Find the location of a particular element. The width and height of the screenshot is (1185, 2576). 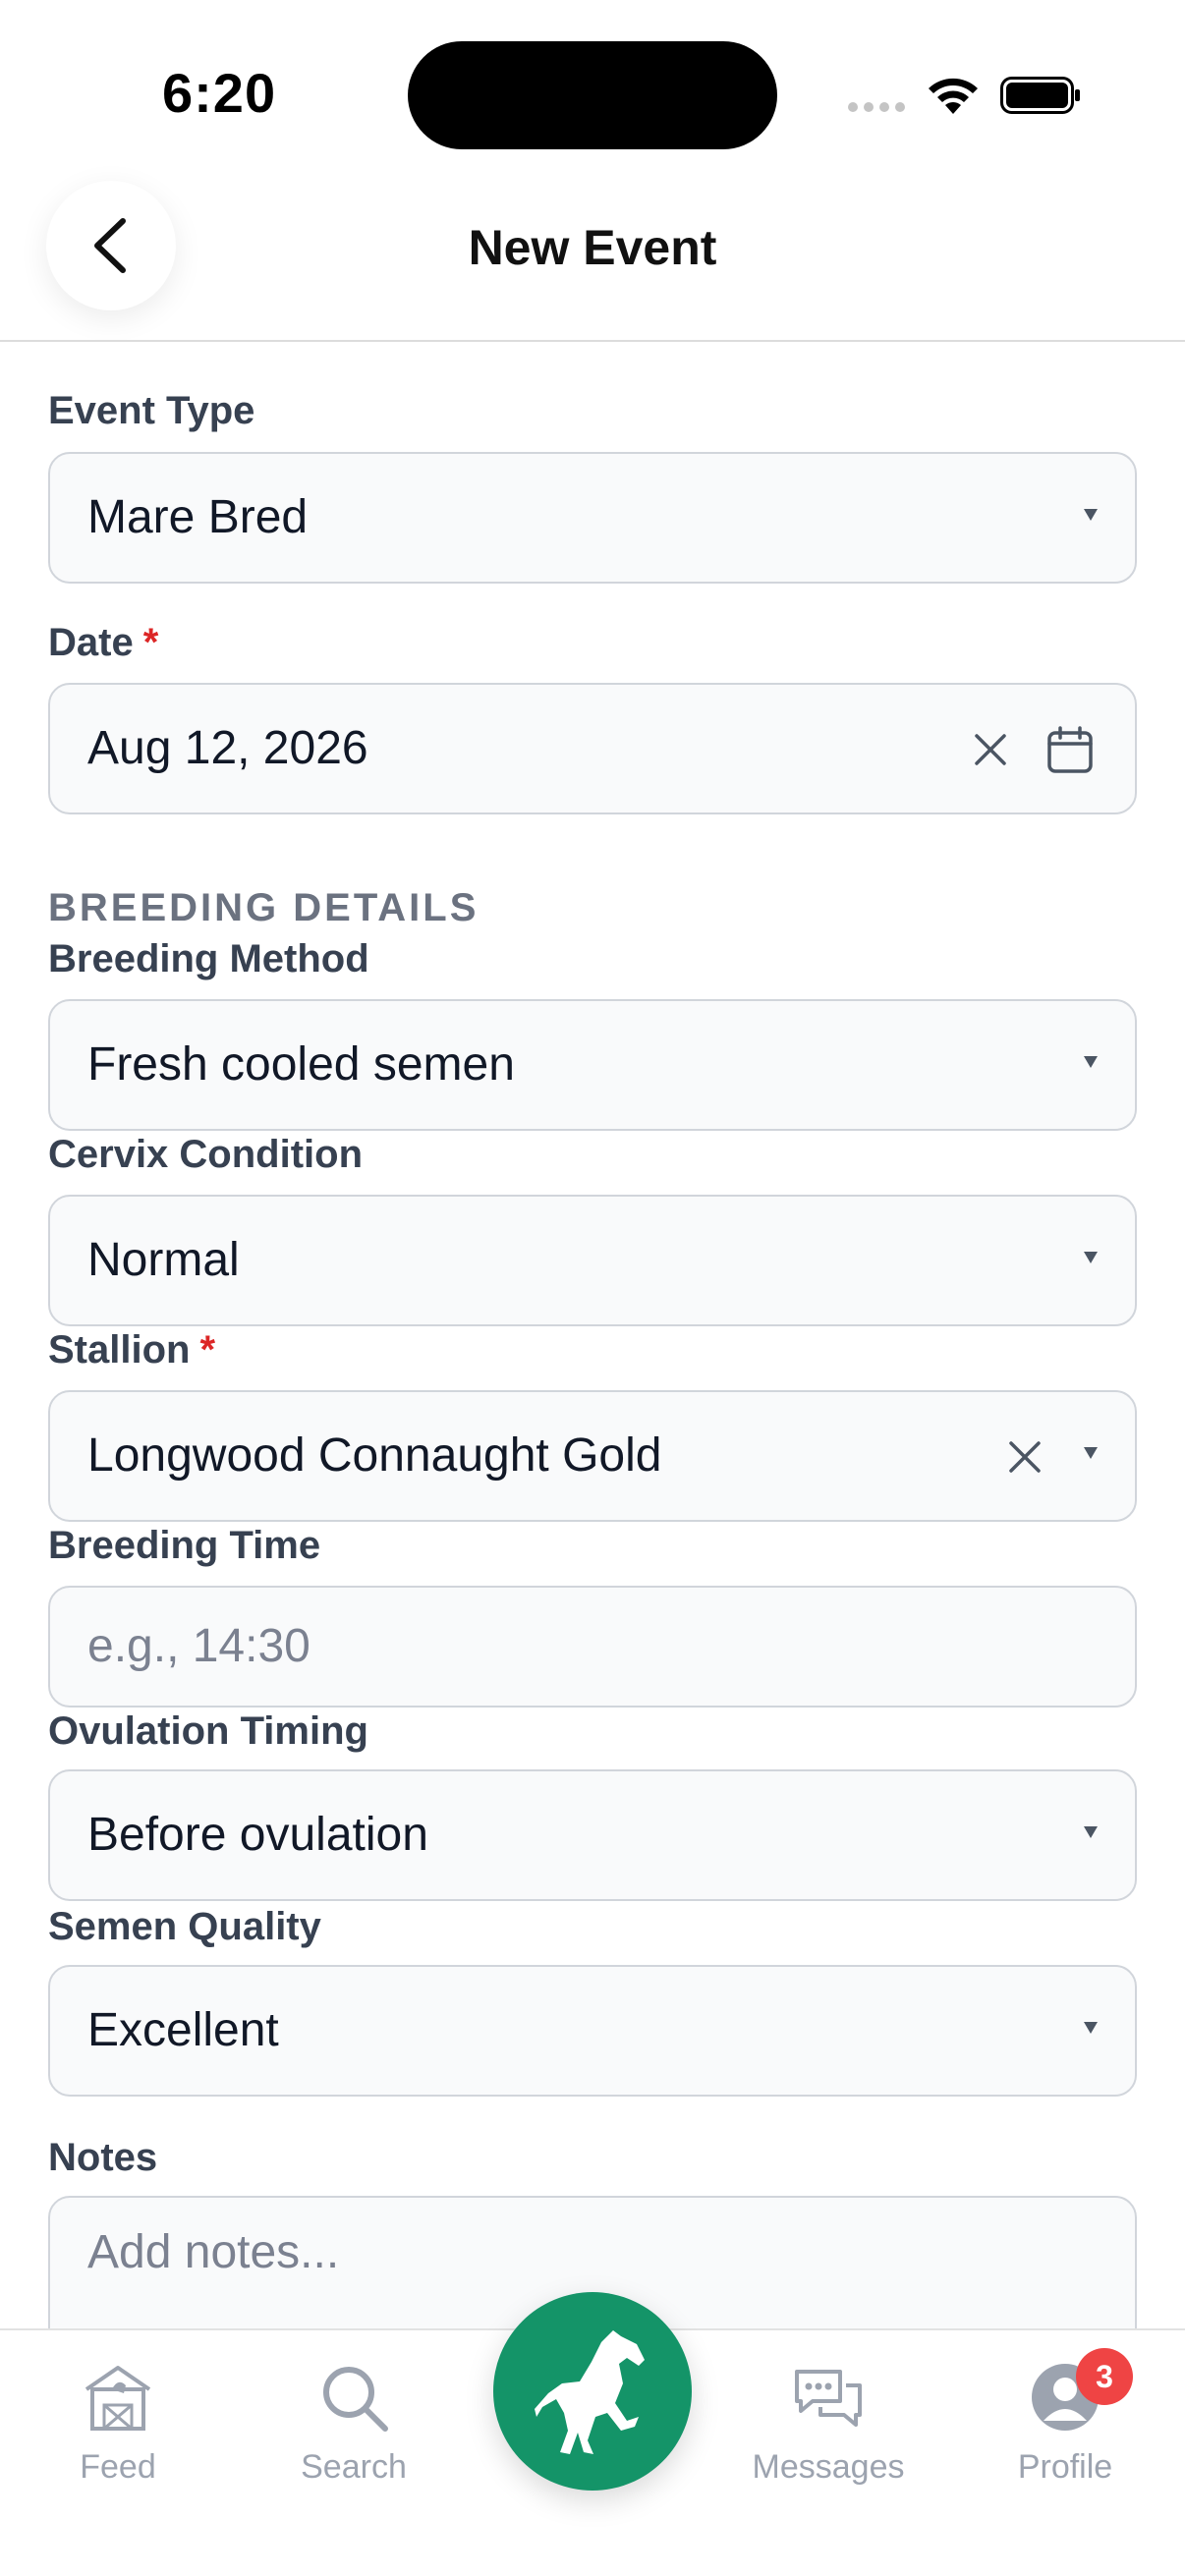

breeding-time-input: e.g., 14:30 is located at coordinates (592, 1647).